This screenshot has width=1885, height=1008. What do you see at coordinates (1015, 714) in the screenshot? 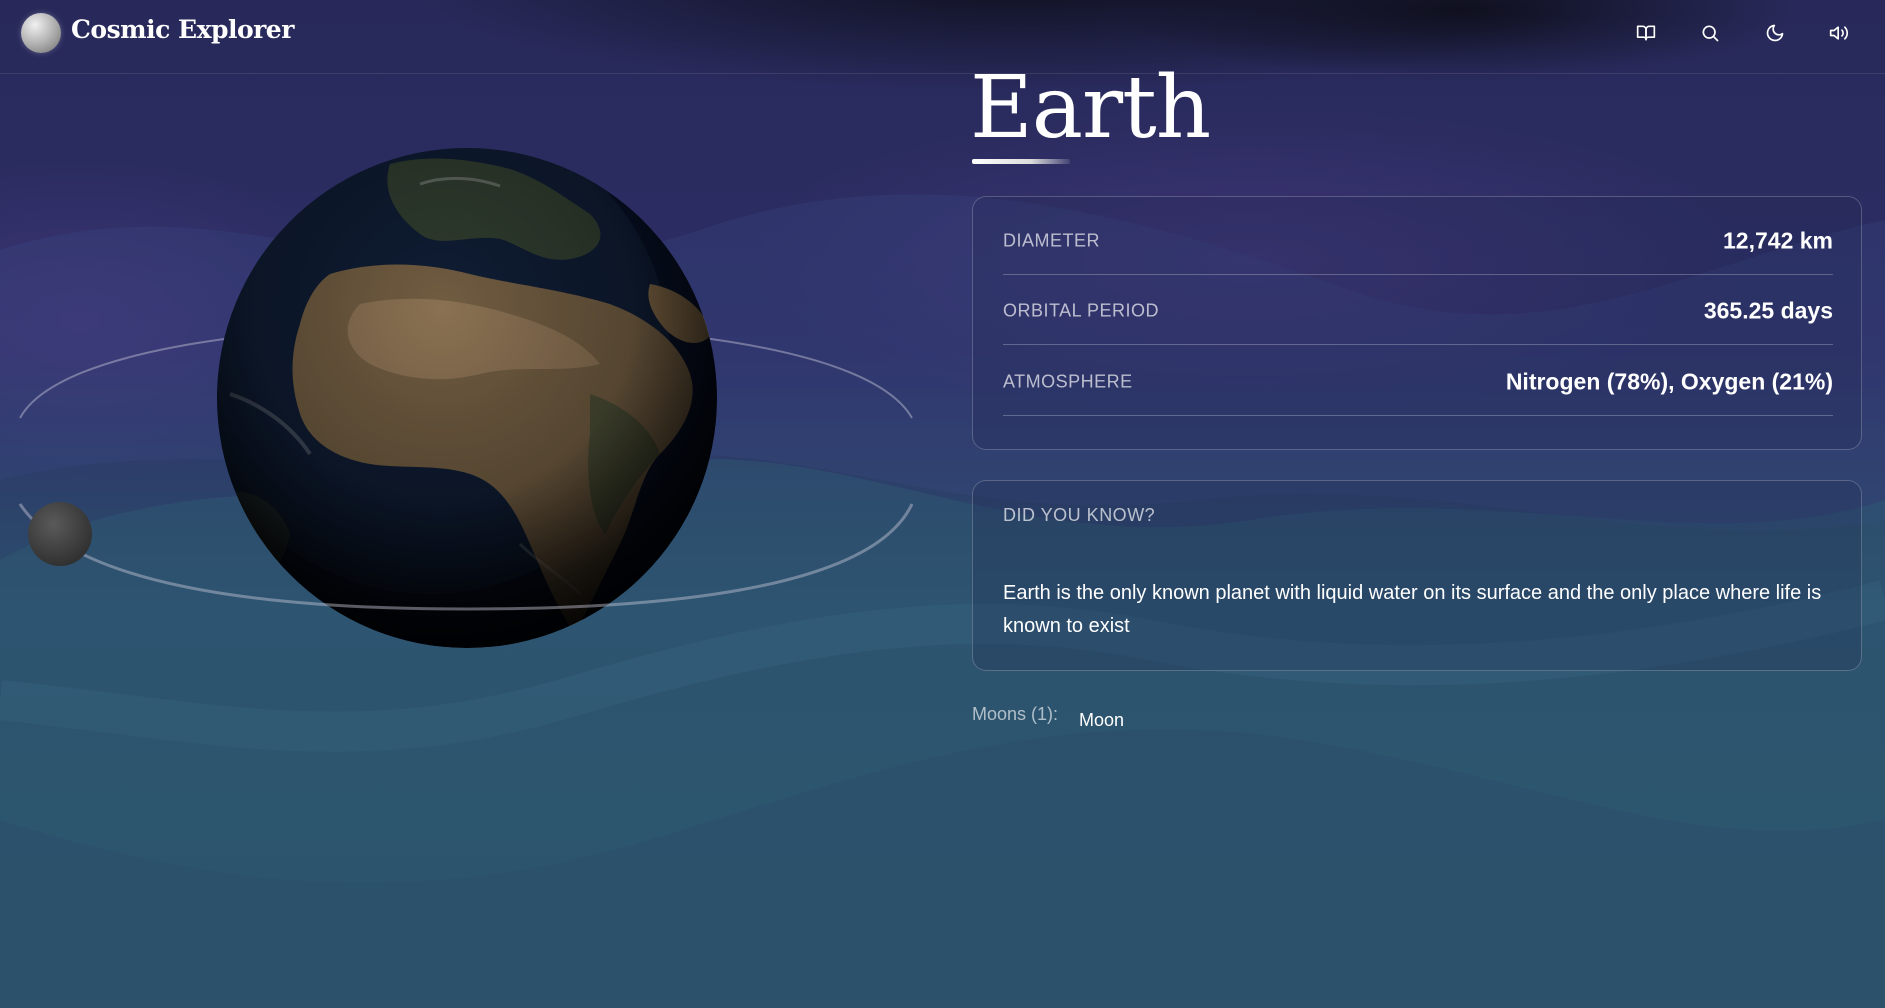
I see `moons-label: Moons (1):` at bounding box center [1015, 714].